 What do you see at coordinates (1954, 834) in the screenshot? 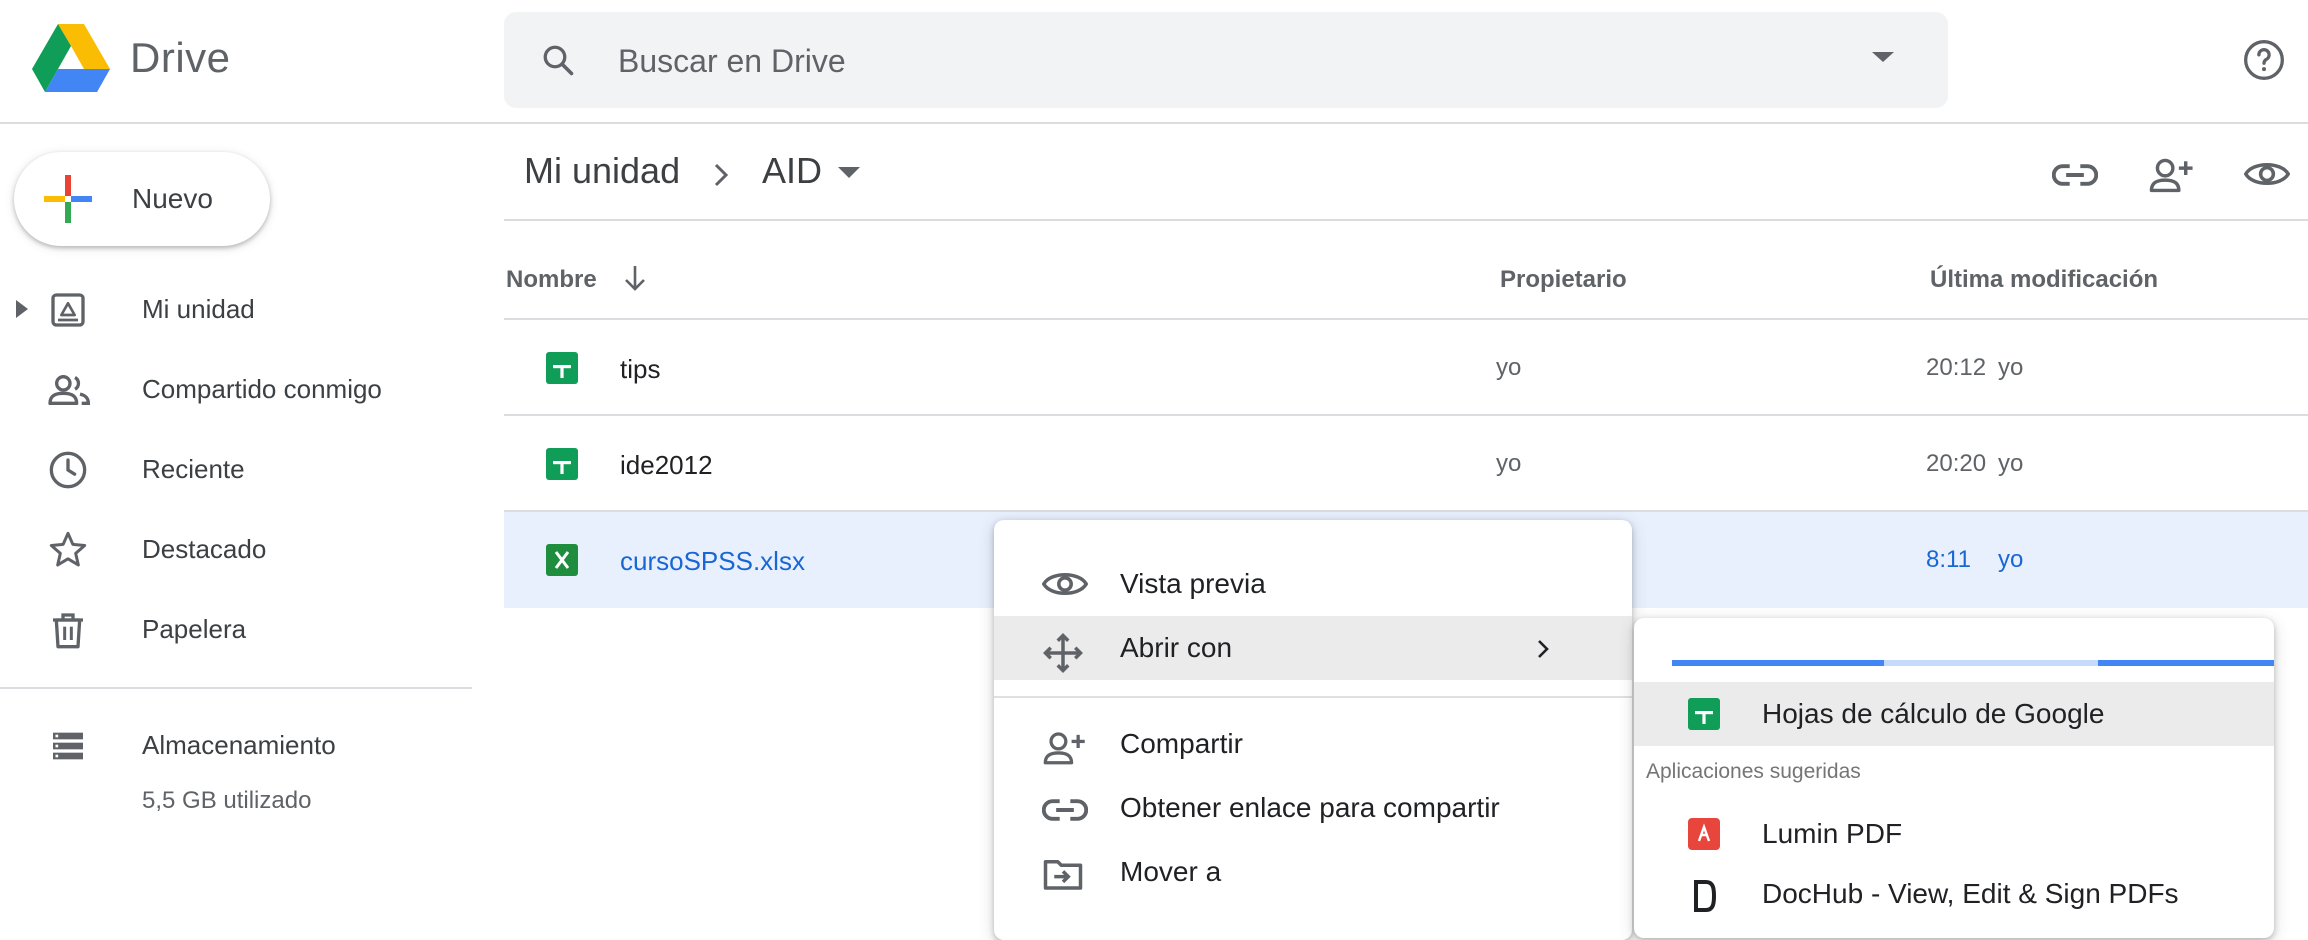
I see `open-with-lumin-pdf: Lumin PDF` at bounding box center [1954, 834].